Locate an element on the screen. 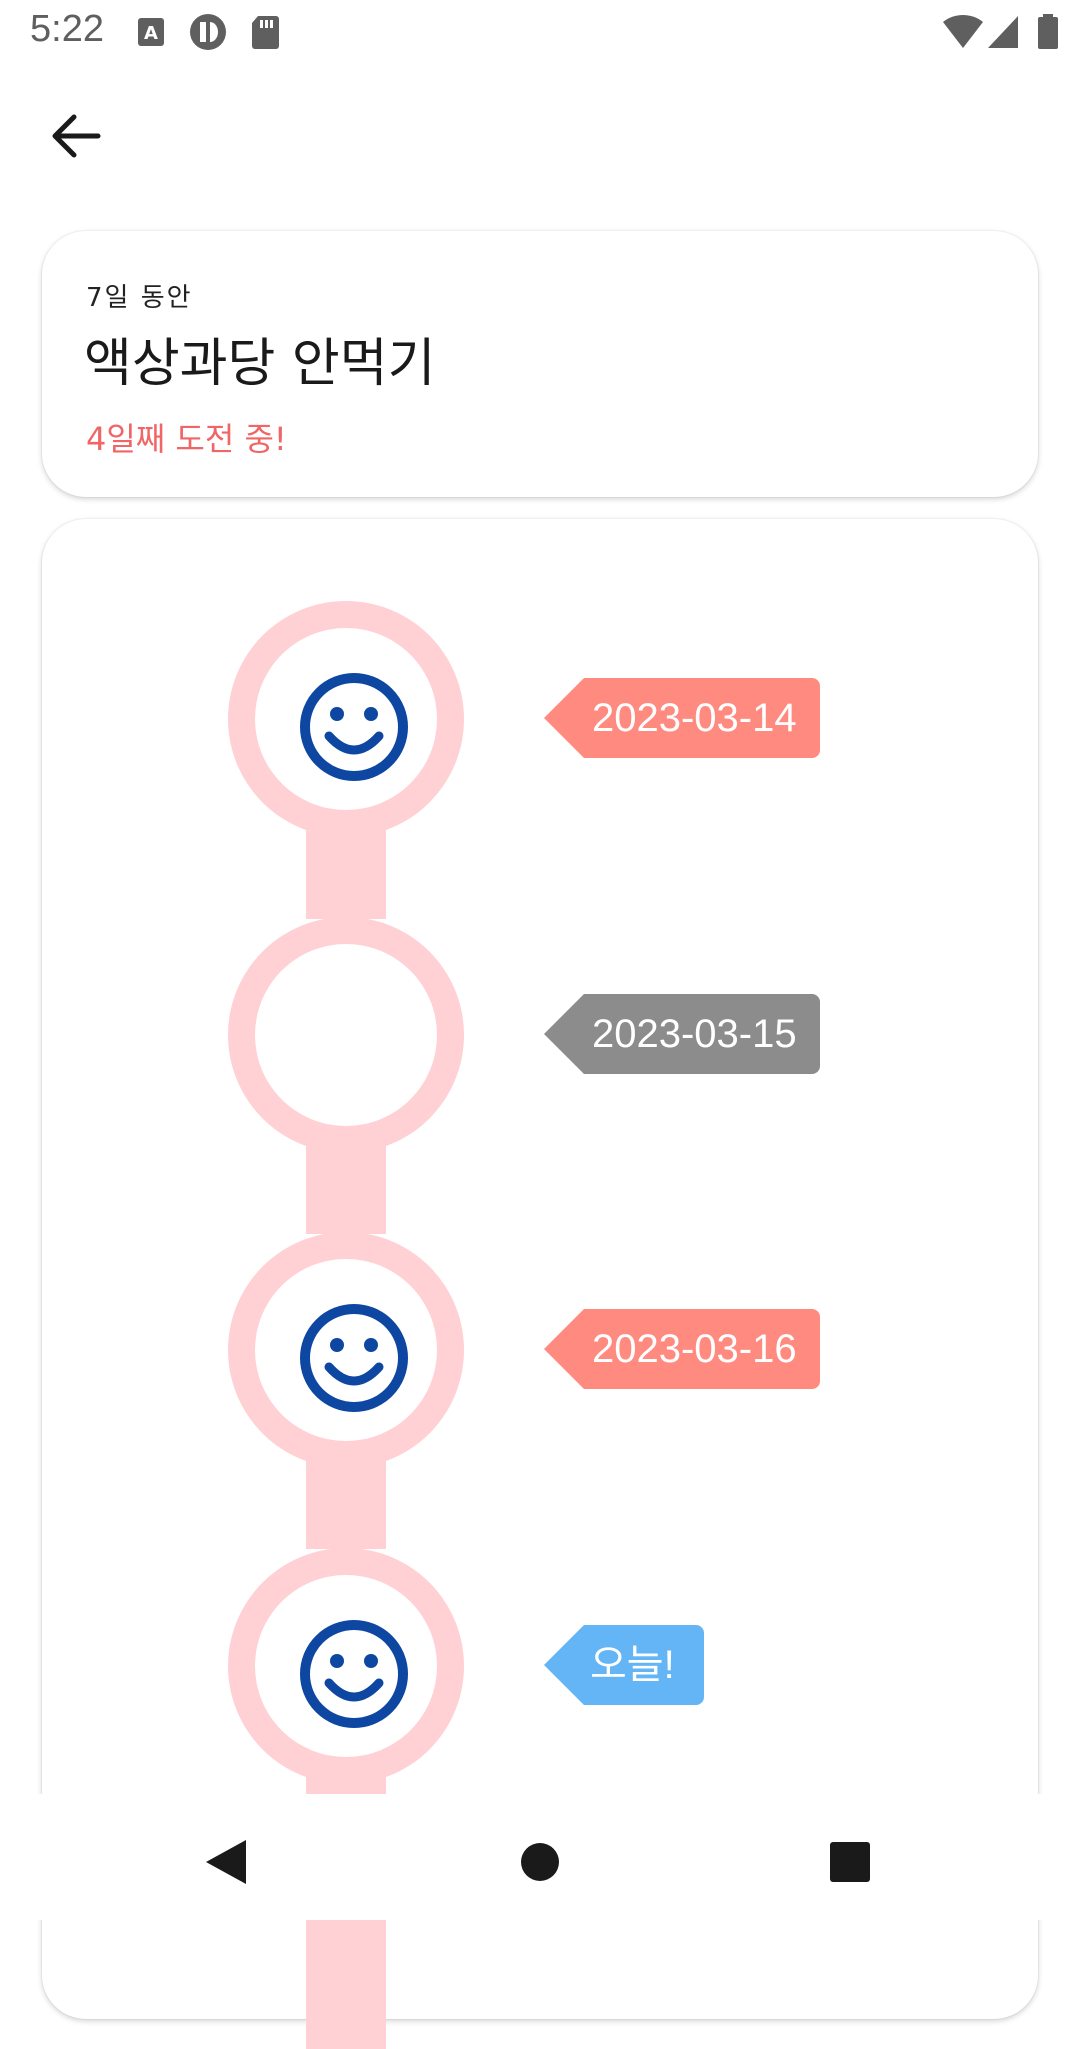  today-tag: 오늘! is located at coordinates (624, 1665).